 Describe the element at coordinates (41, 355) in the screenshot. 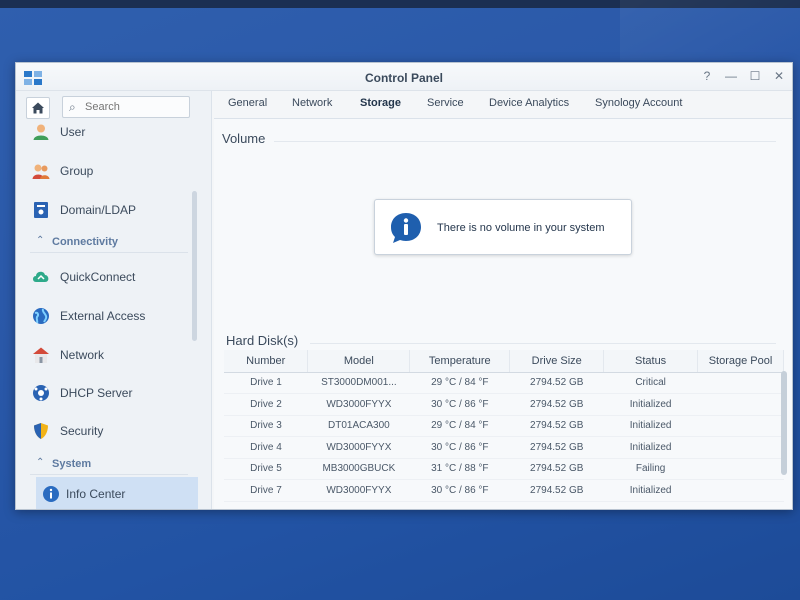

I see `network-house-icon` at that location.